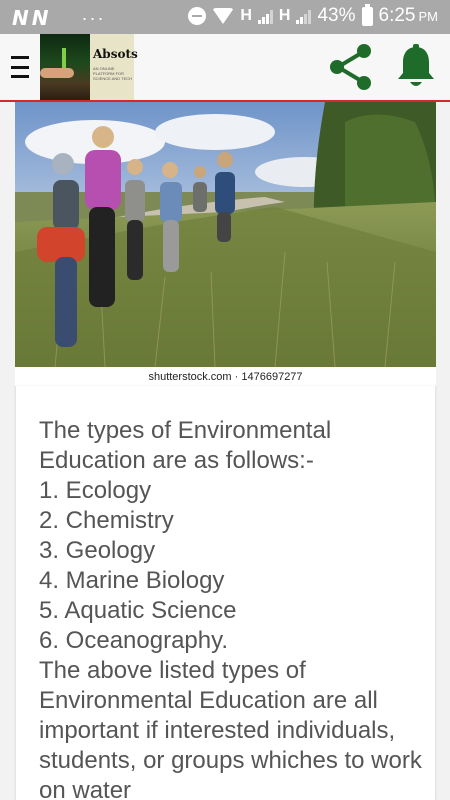 The width and height of the screenshot is (450, 800). Describe the element at coordinates (93, 17) in the screenshot. I see `more-notifications-icon: ···` at that location.